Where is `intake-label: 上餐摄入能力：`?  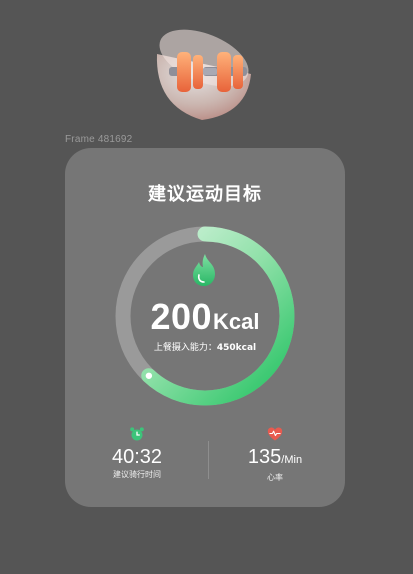
intake-label: 上餐摄入能力： is located at coordinates (185, 348).